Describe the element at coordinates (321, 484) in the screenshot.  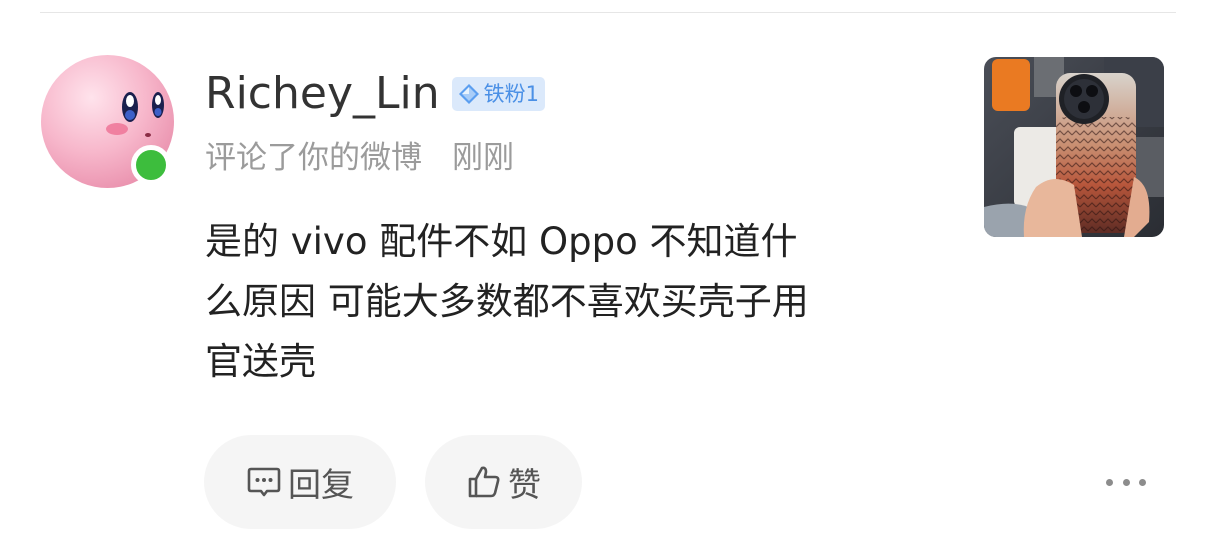
I see `reply-label: 回复` at that location.